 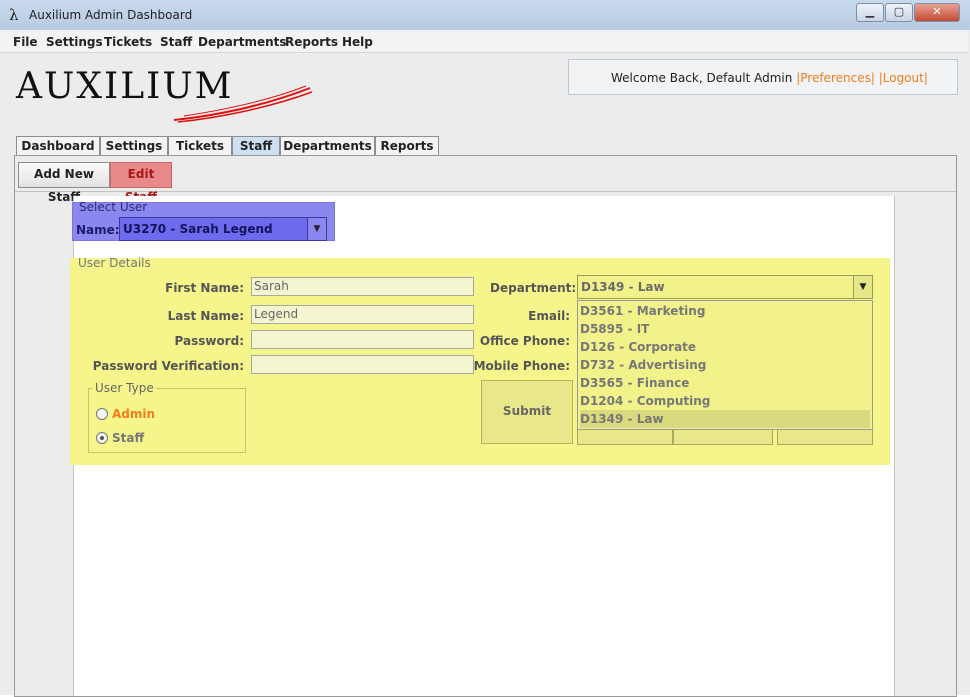 What do you see at coordinates (835, 78) in the screenshot?
I see `preferences-link: |Preferences|` at bounding box center [835, 78].